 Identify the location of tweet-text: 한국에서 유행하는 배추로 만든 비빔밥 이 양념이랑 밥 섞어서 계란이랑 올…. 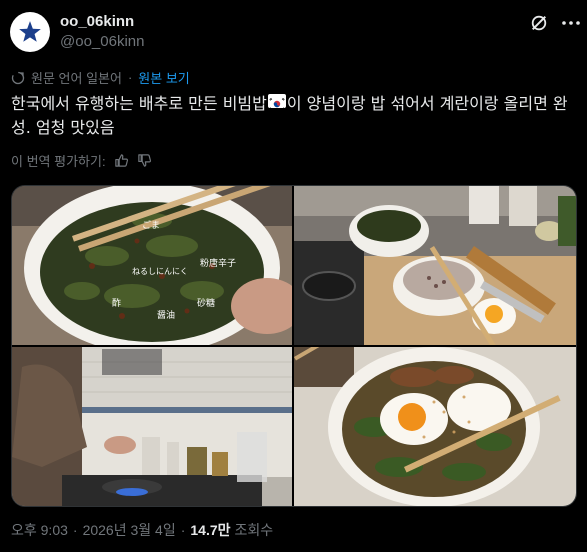
(296, 116).